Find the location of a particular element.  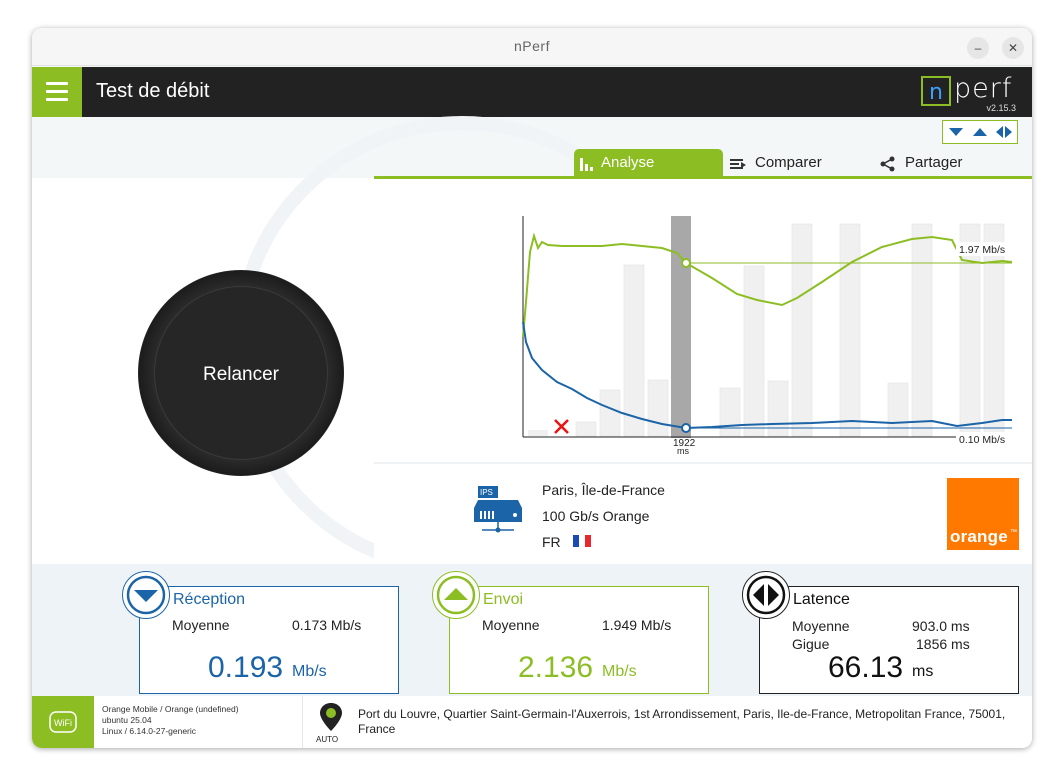

france-flag-icon is located at coordinates (582, 541).